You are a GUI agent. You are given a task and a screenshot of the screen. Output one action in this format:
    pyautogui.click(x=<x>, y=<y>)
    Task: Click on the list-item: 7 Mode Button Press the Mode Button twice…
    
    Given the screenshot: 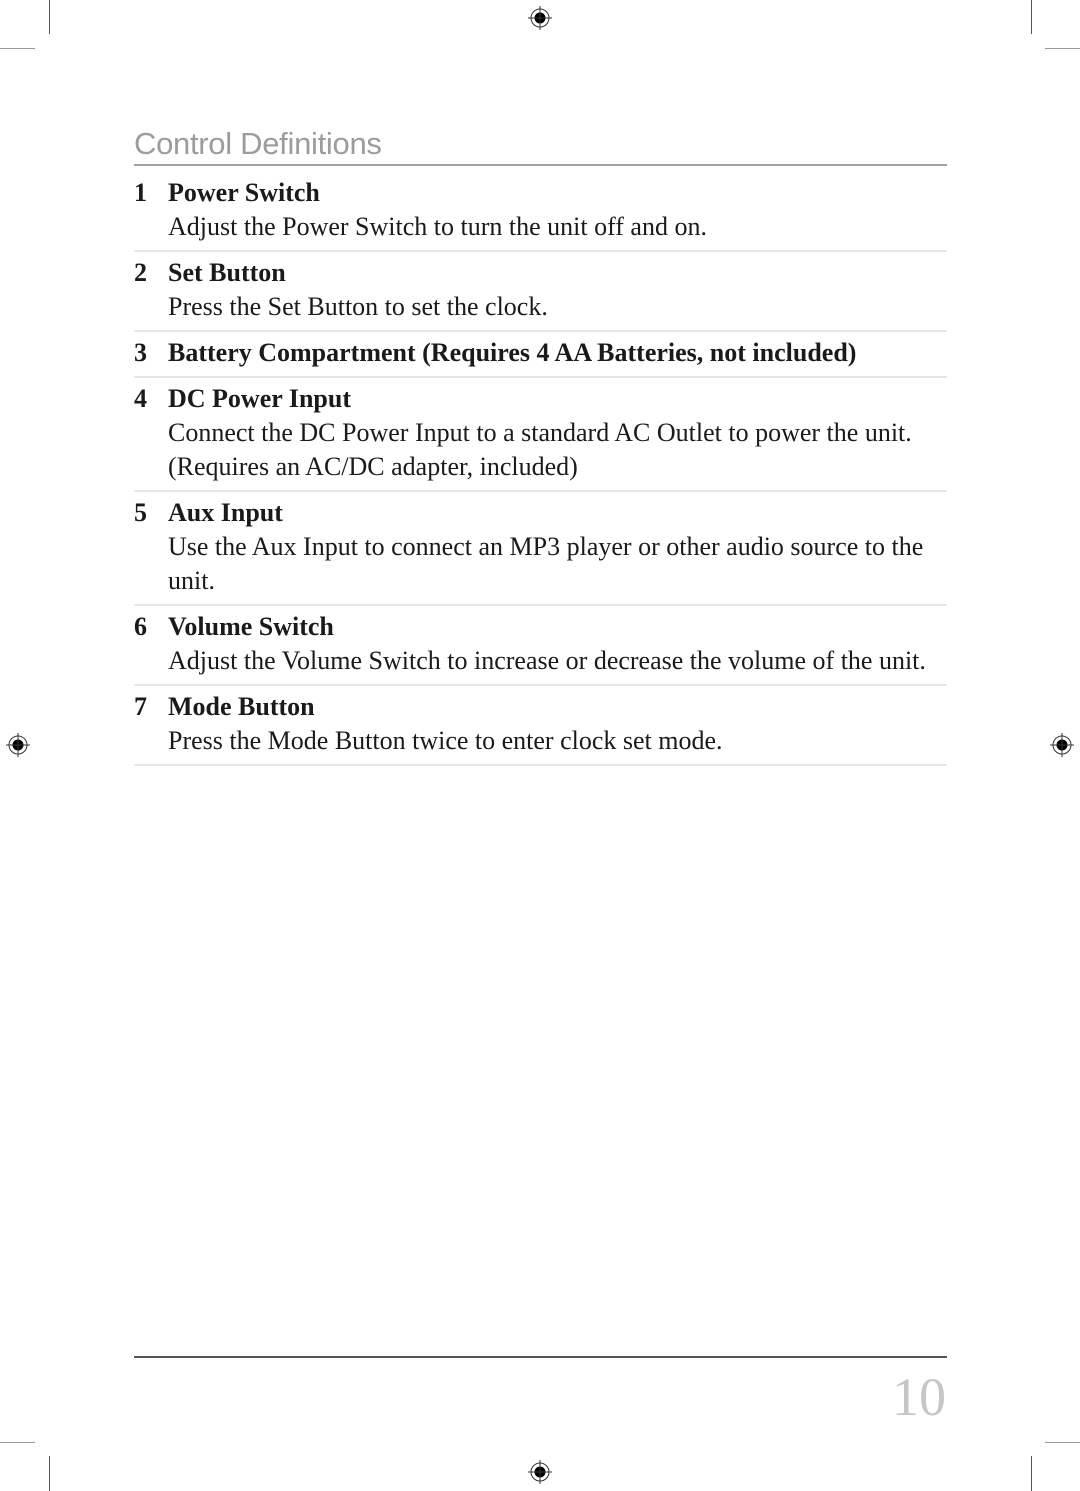 What is the action you would take?
    pyautogui.click(x=540, y=726)
    